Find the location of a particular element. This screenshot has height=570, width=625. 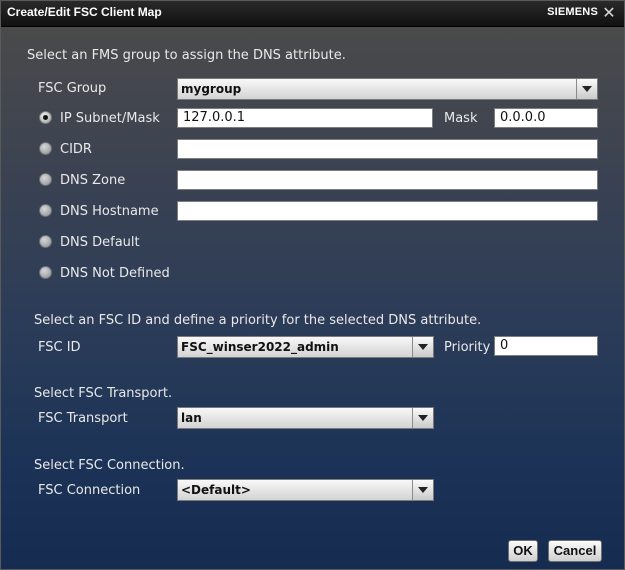

dns-hostname-input is located at coordinates (387, 211).